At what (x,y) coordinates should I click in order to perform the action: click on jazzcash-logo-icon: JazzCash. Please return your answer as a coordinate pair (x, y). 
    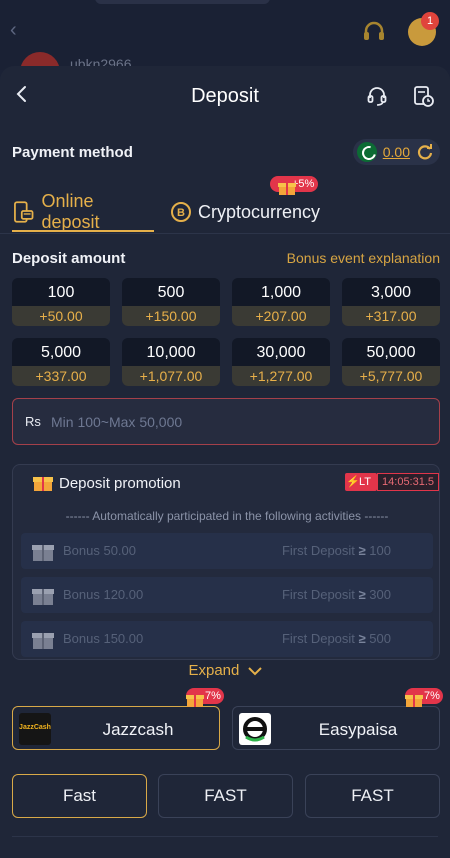
    Looking at the image, I should click on (35, 729).